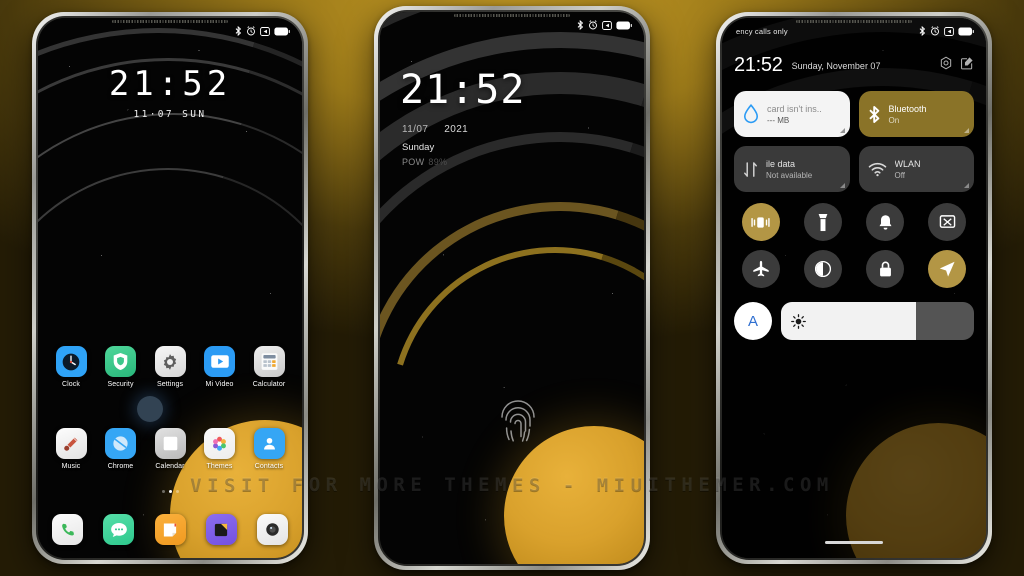 The width and height of the screenshot is (1024, 576). I want to click on shade-date: Sunday, November 07, so click(836, 65).